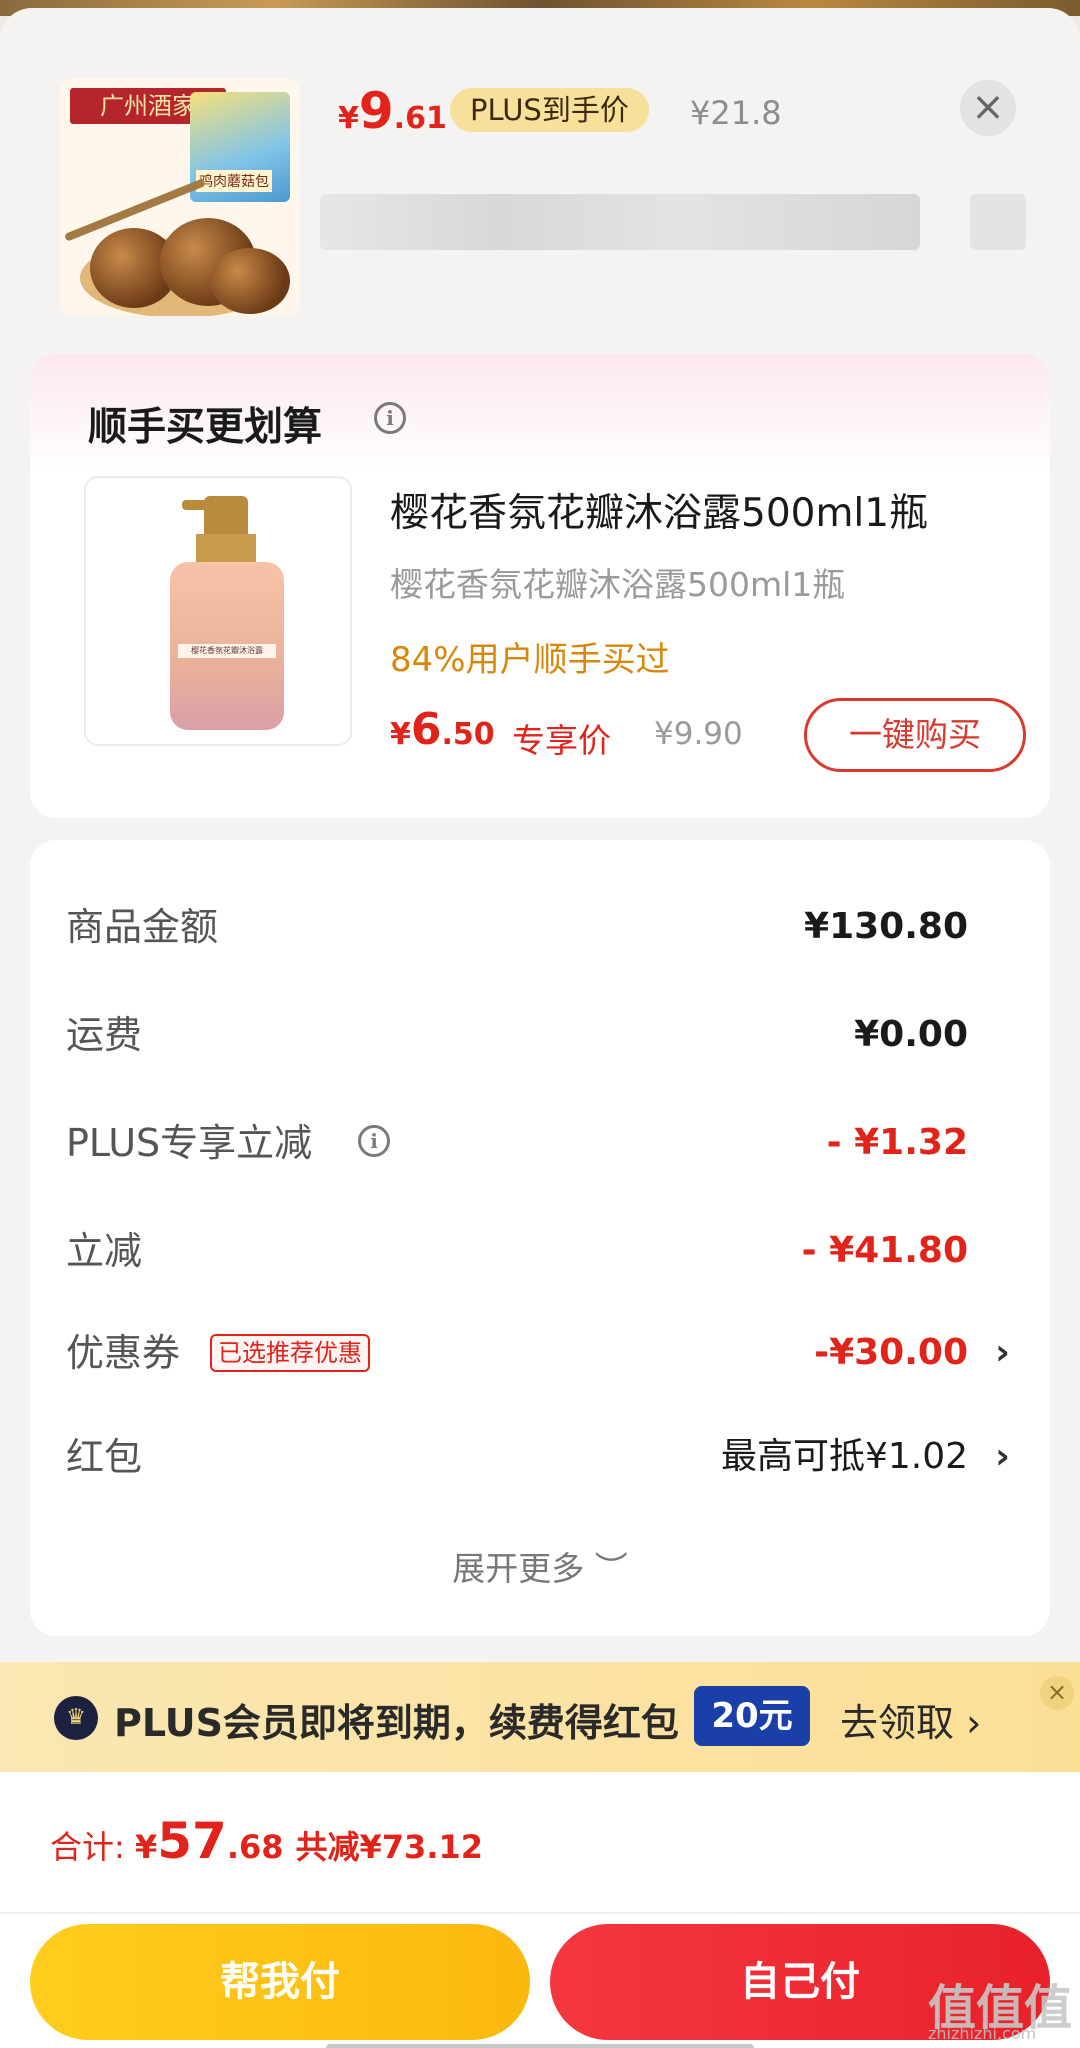 This screenshot has width=1080, height=2048. I want to click on upsell-price: ¥6.50, so click(442, 729).